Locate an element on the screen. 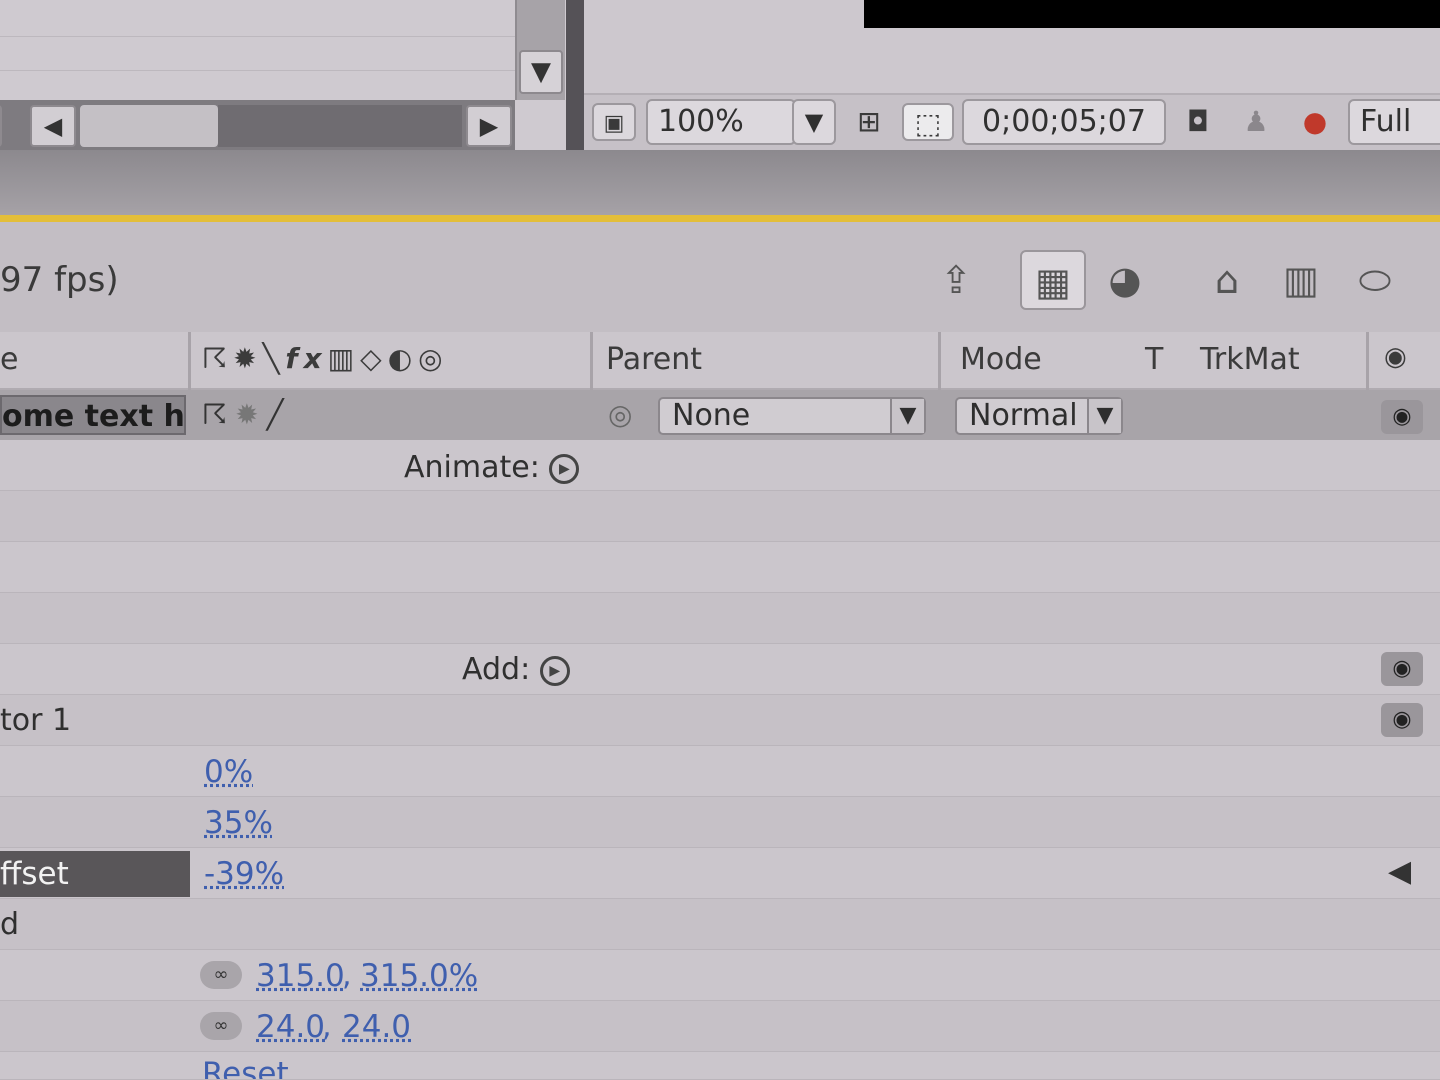 The height and width of the screenshot is (1080, 1440). pickwhip-icon: ◎ is located at coordinates (620, 414).